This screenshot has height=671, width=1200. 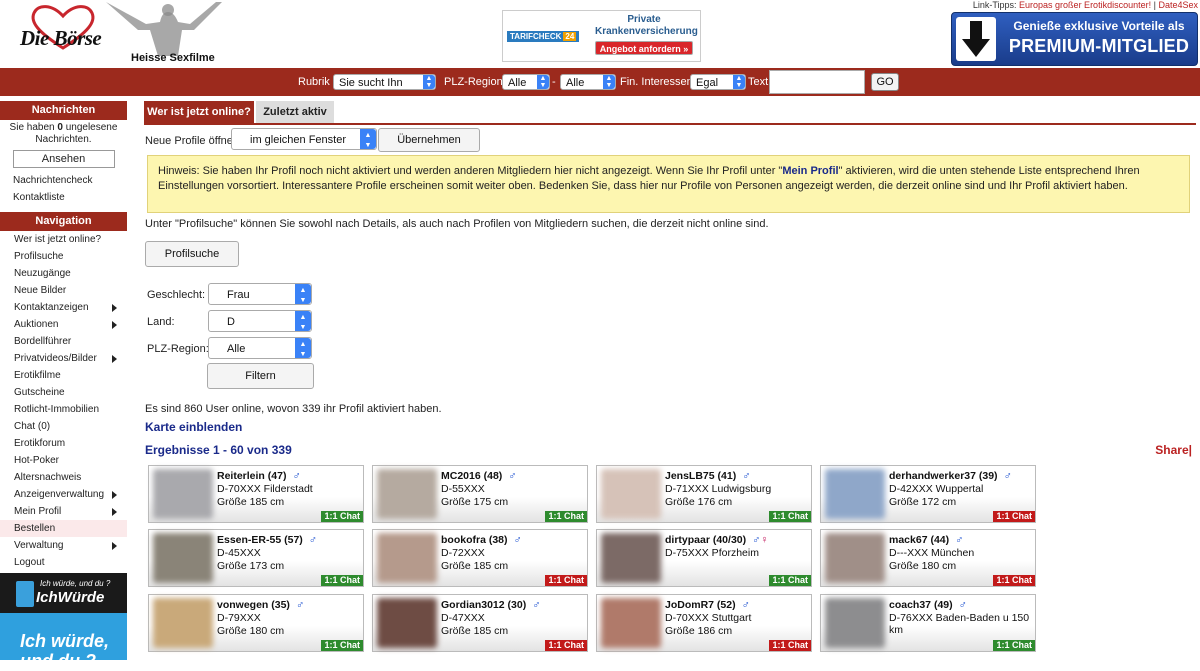 I want to click on profile-name: JoDomR7 (52) ♂, so click(x=707, y=605).